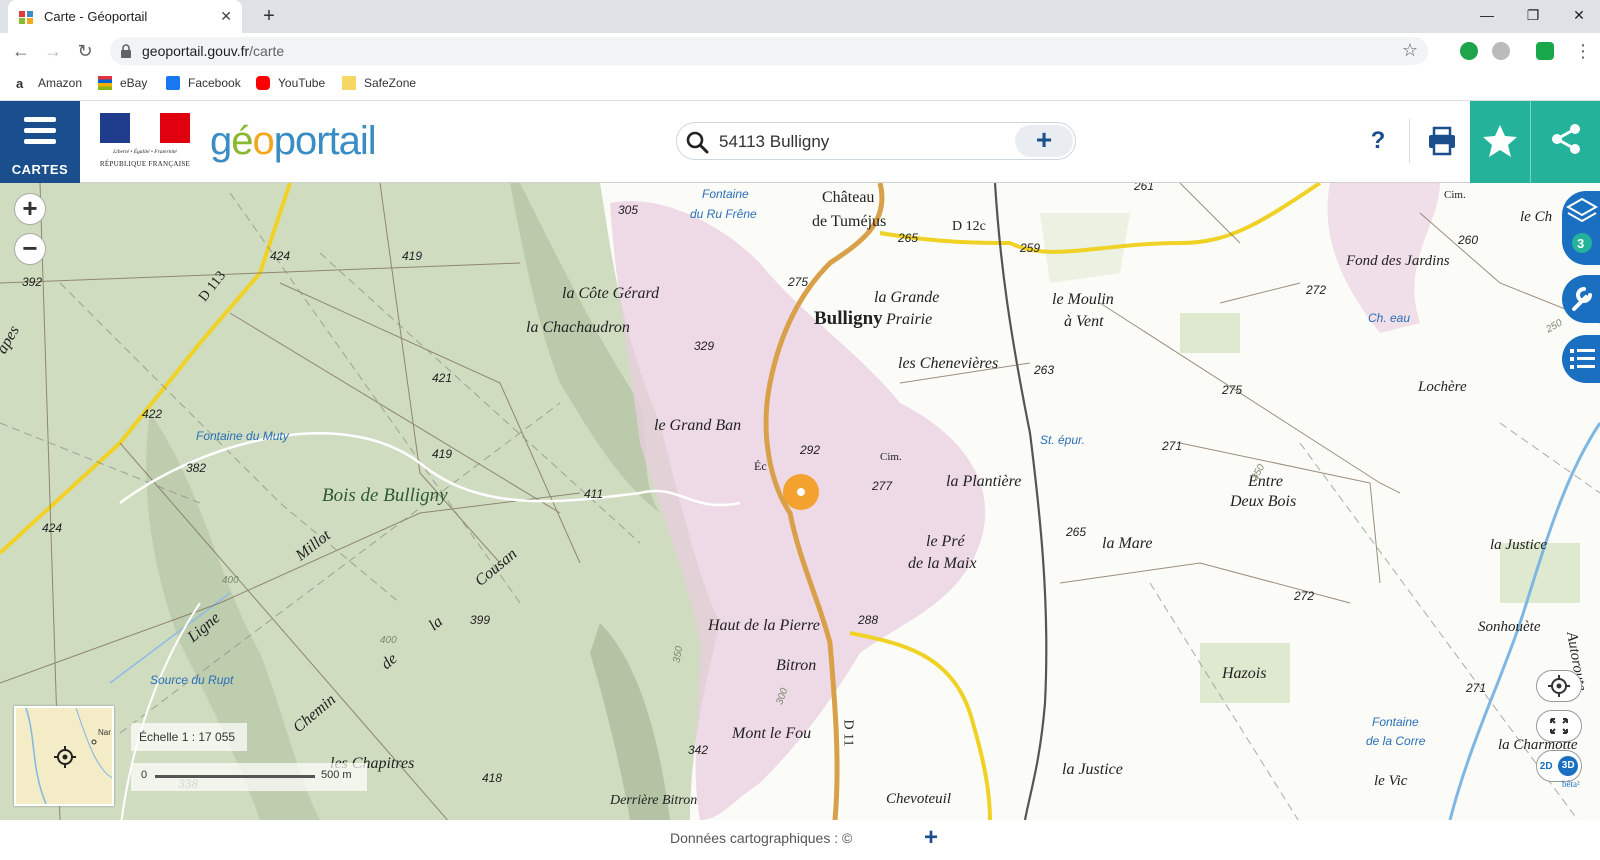 This screenshot has width=1600, height=860. Describe the element at coordinates (1442, 141) in the screenshot. I see `print-icon` at that location.